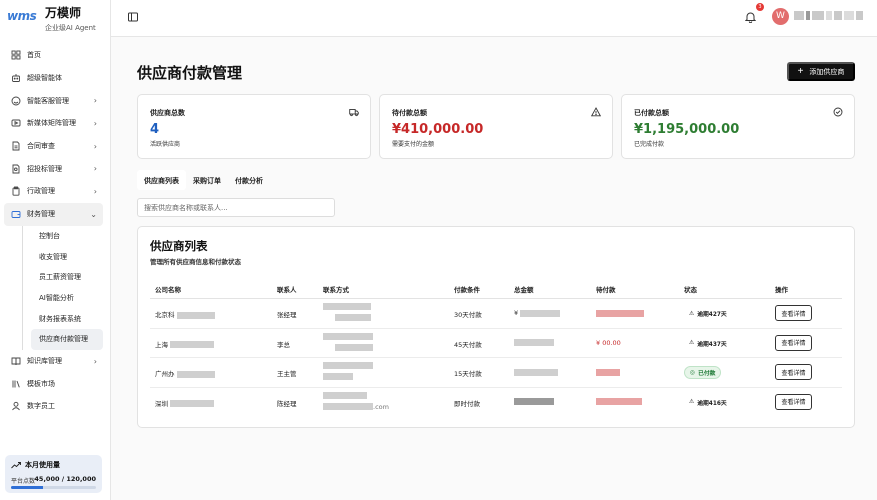 Image resolution: width=877 pixels, height=500 pixels. Describe the element at coordinates (15, 78) in the screenshot. I see `bot-icon` at that location.